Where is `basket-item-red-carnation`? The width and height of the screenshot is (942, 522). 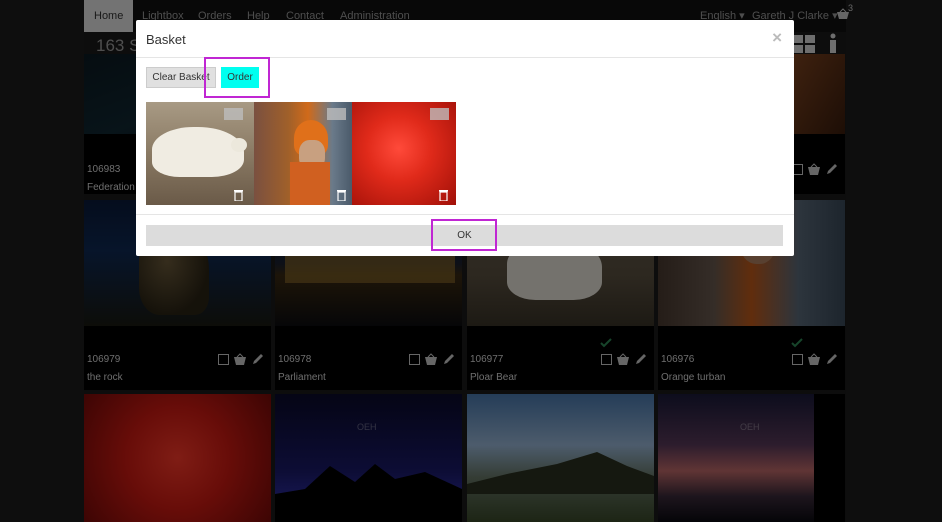
basket-item-red-carnation is located at coordinates (404, 153).